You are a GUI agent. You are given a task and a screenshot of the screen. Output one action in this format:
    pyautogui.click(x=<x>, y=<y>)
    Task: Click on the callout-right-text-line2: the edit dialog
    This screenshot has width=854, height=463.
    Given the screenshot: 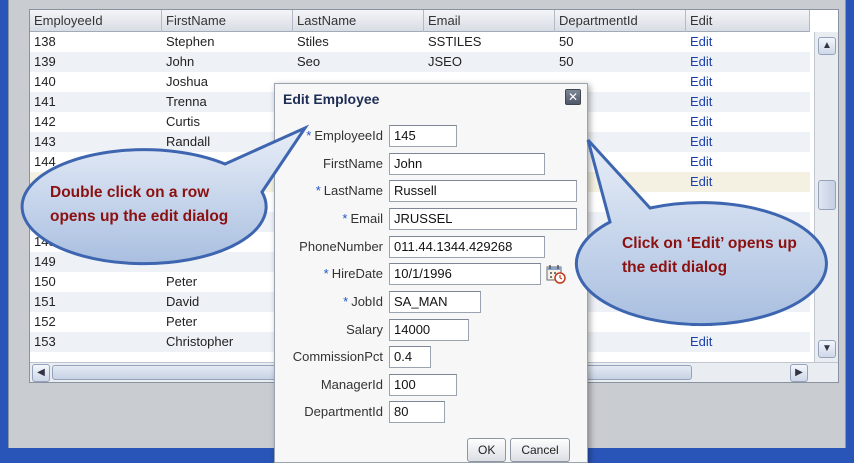 What is the action you would take?
    pyautogui.click(x=675, y=267)
    